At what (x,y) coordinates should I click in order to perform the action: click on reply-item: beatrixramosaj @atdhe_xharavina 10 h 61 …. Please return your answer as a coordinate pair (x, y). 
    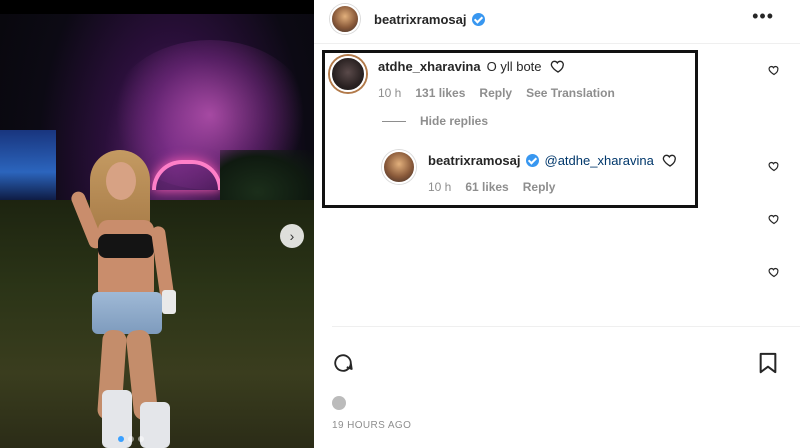
    Looking at the image, I should click on (530, 172).